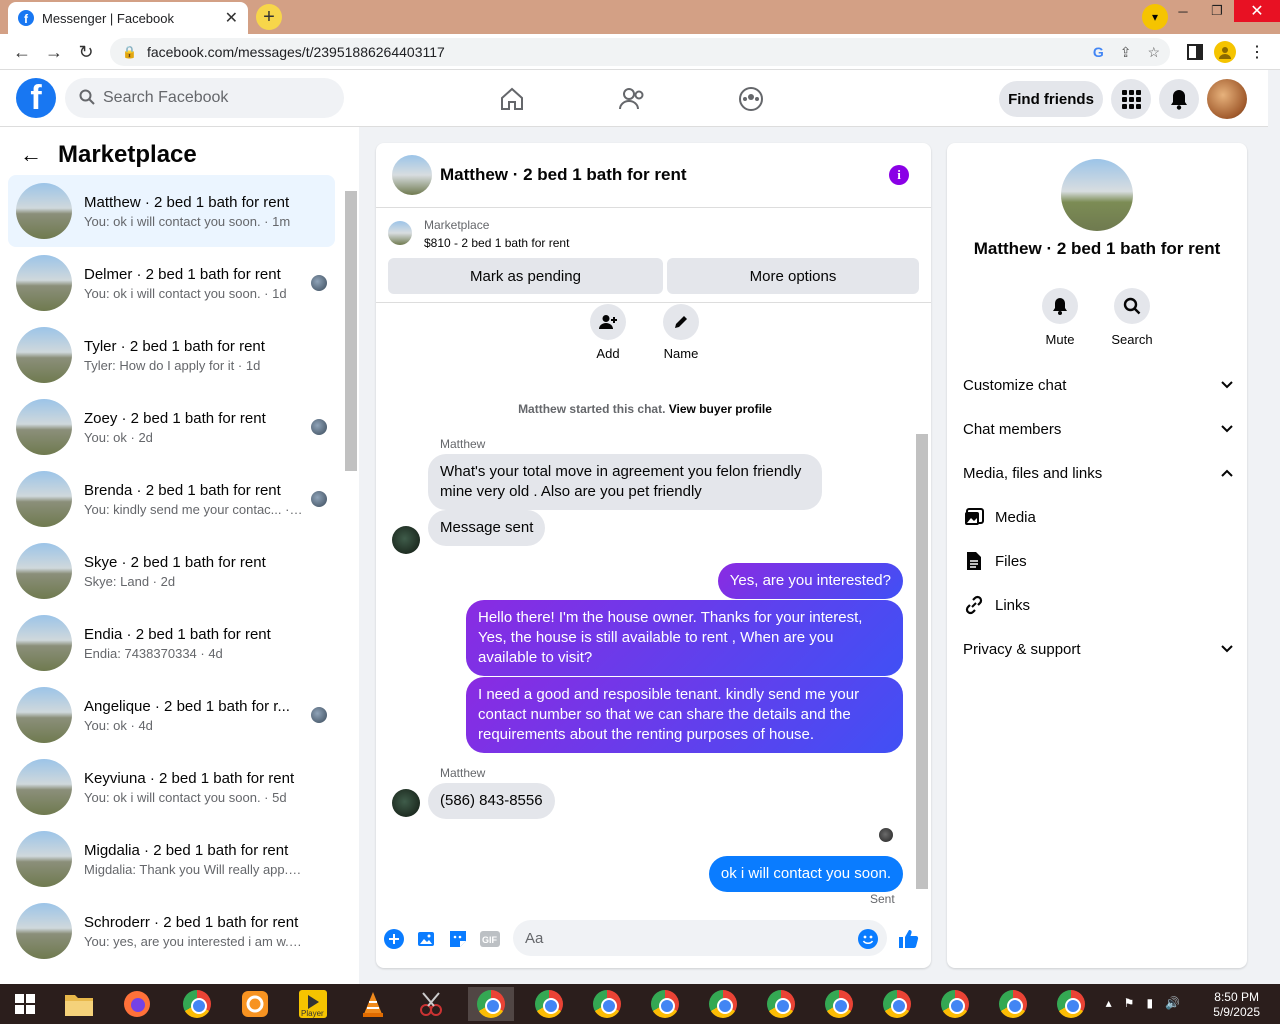  What do you see at coordinates (426, 939) in the screenshot?
I see `attach-photo-icon` at bounding box center [426, 939].